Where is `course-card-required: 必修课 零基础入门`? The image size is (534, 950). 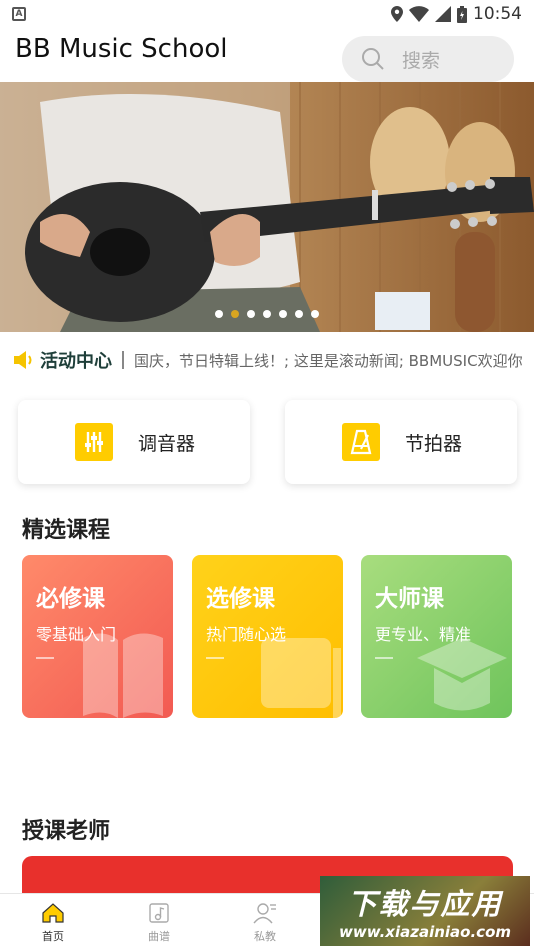 course-card-required: 必修课 零基础入门 is located at coordinates (97, 636).